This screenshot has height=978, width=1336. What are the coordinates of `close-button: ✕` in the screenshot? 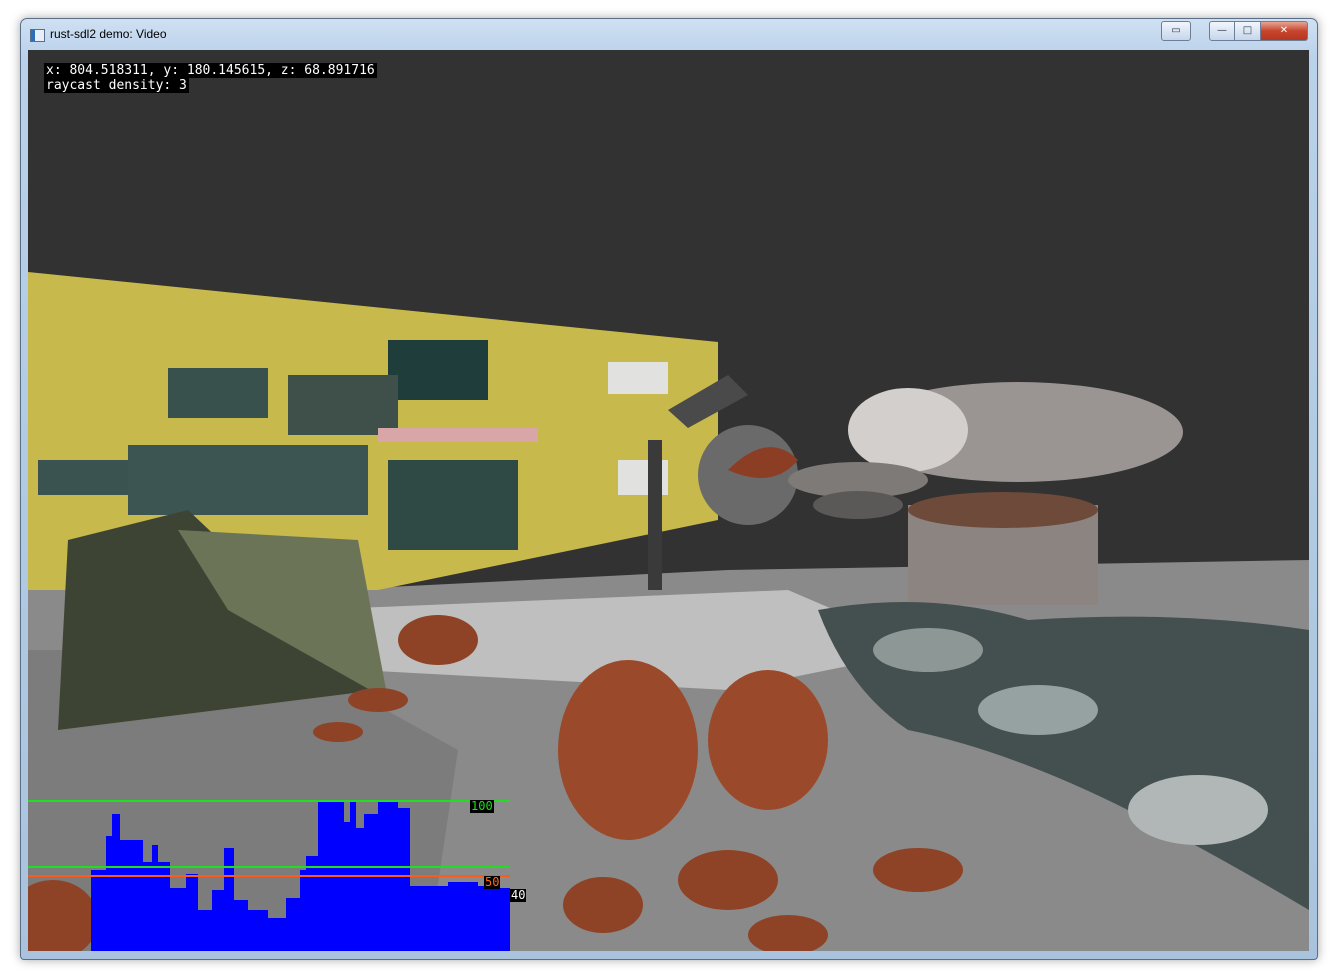 It's located at (1284, 31).